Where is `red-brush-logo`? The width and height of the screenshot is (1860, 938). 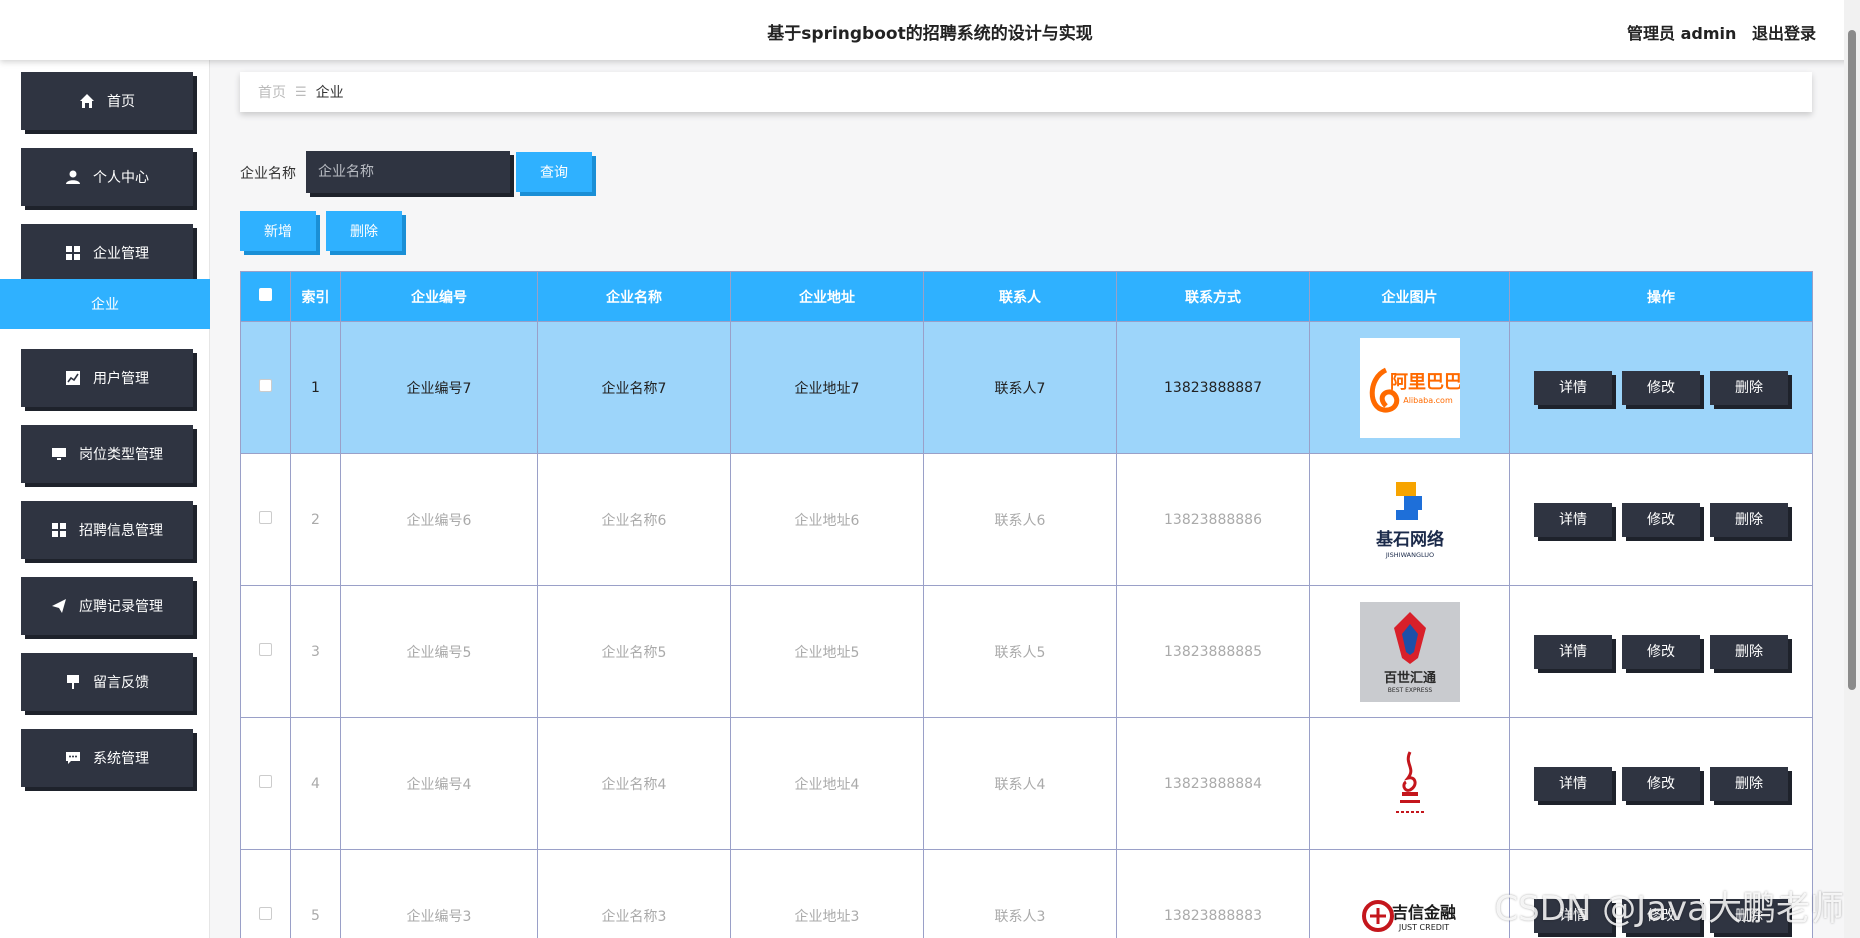 red-brush-logo is located at coordinates (1409, 783).